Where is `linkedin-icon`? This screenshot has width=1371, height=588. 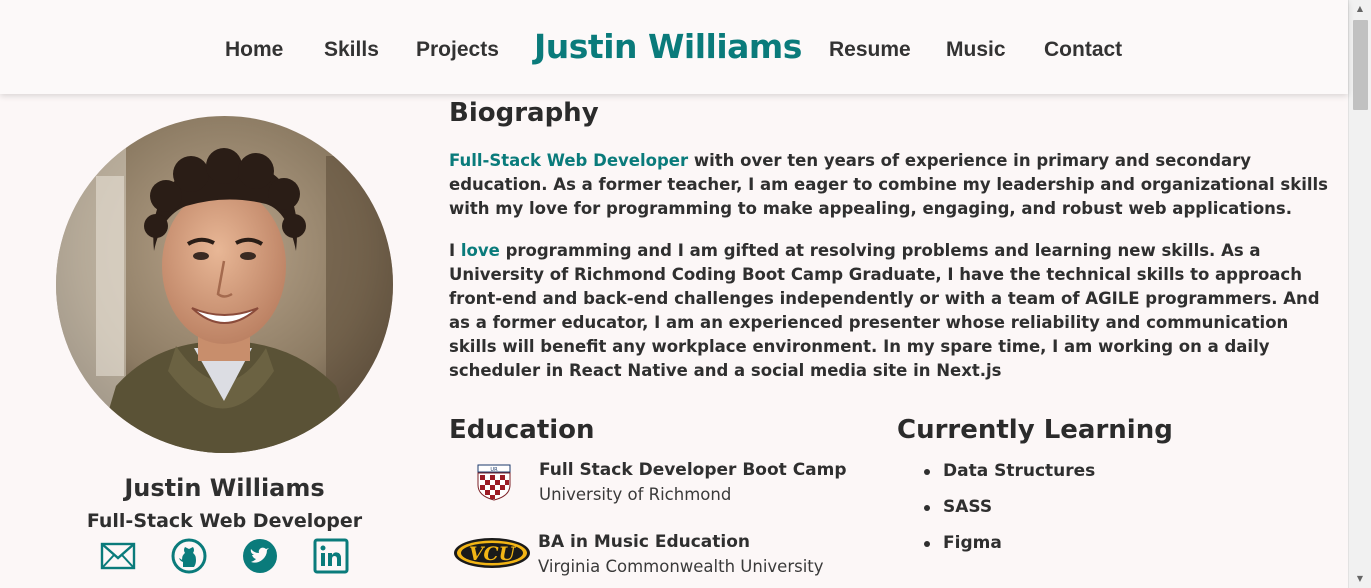
linkedin-icon is located at coordinates (331, 556).